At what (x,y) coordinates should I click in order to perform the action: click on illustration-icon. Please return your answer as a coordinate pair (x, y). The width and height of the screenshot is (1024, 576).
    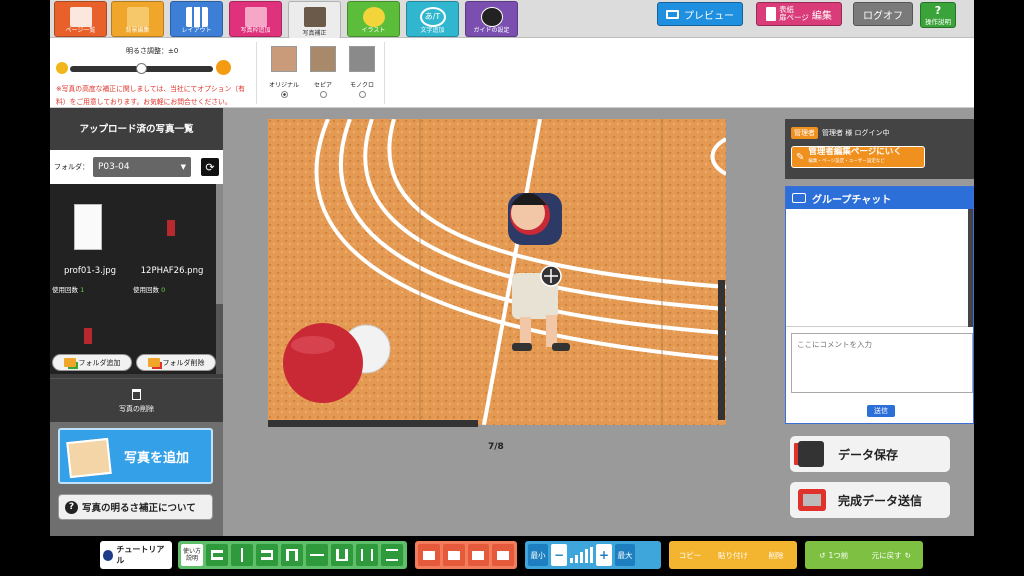
    Looking at the image, I should click on (373, 17).